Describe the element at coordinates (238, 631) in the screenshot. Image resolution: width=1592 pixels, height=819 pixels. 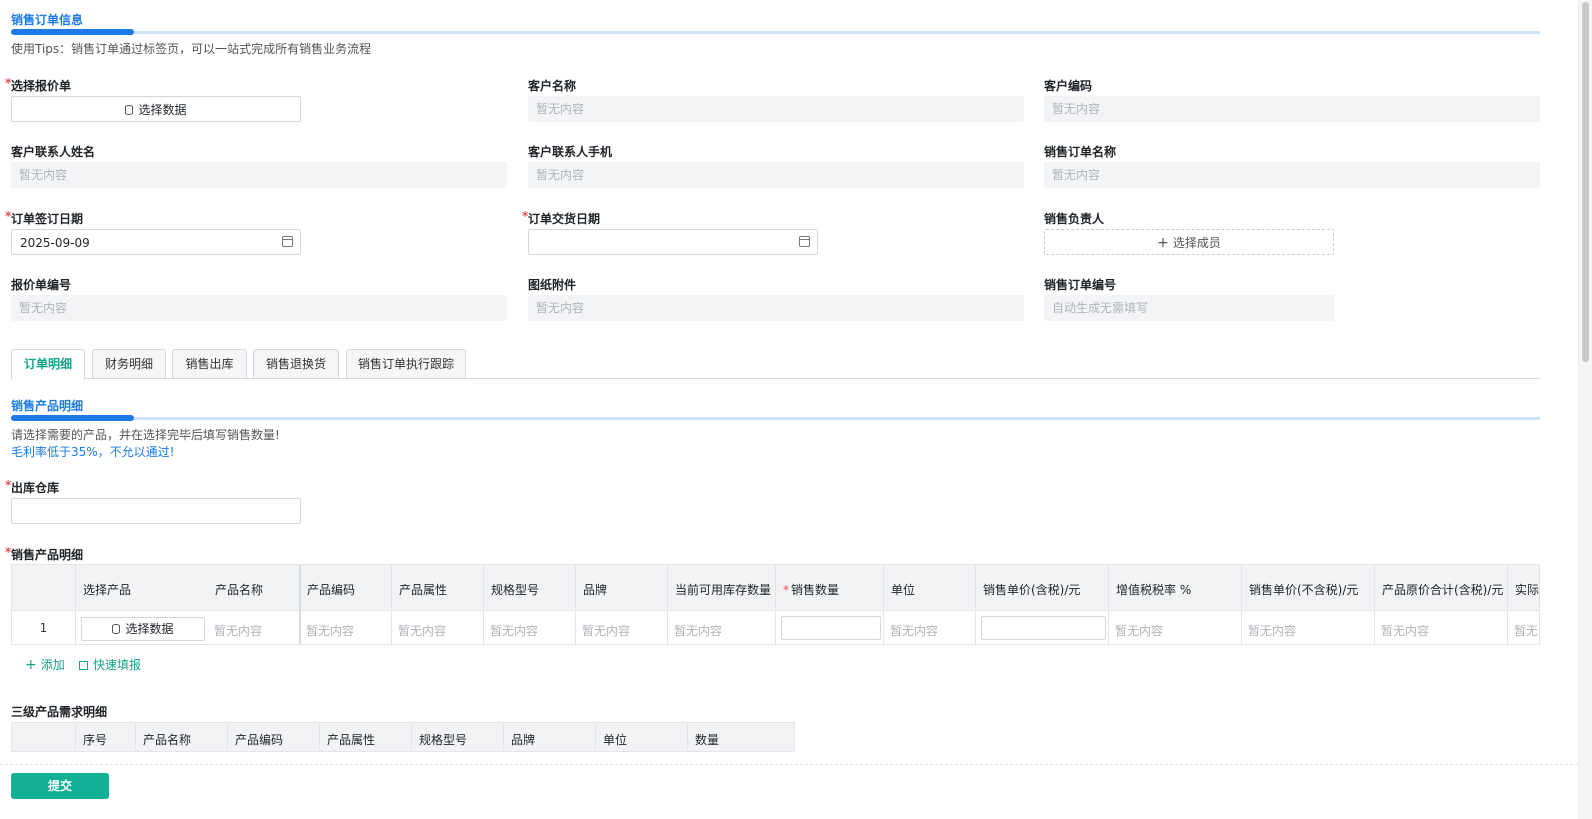
I see `row-product-name: 暂无内容` at that location.